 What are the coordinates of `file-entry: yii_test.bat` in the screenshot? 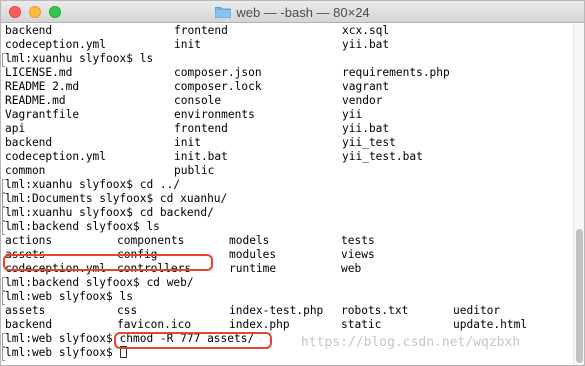 It's located at (382, 156).